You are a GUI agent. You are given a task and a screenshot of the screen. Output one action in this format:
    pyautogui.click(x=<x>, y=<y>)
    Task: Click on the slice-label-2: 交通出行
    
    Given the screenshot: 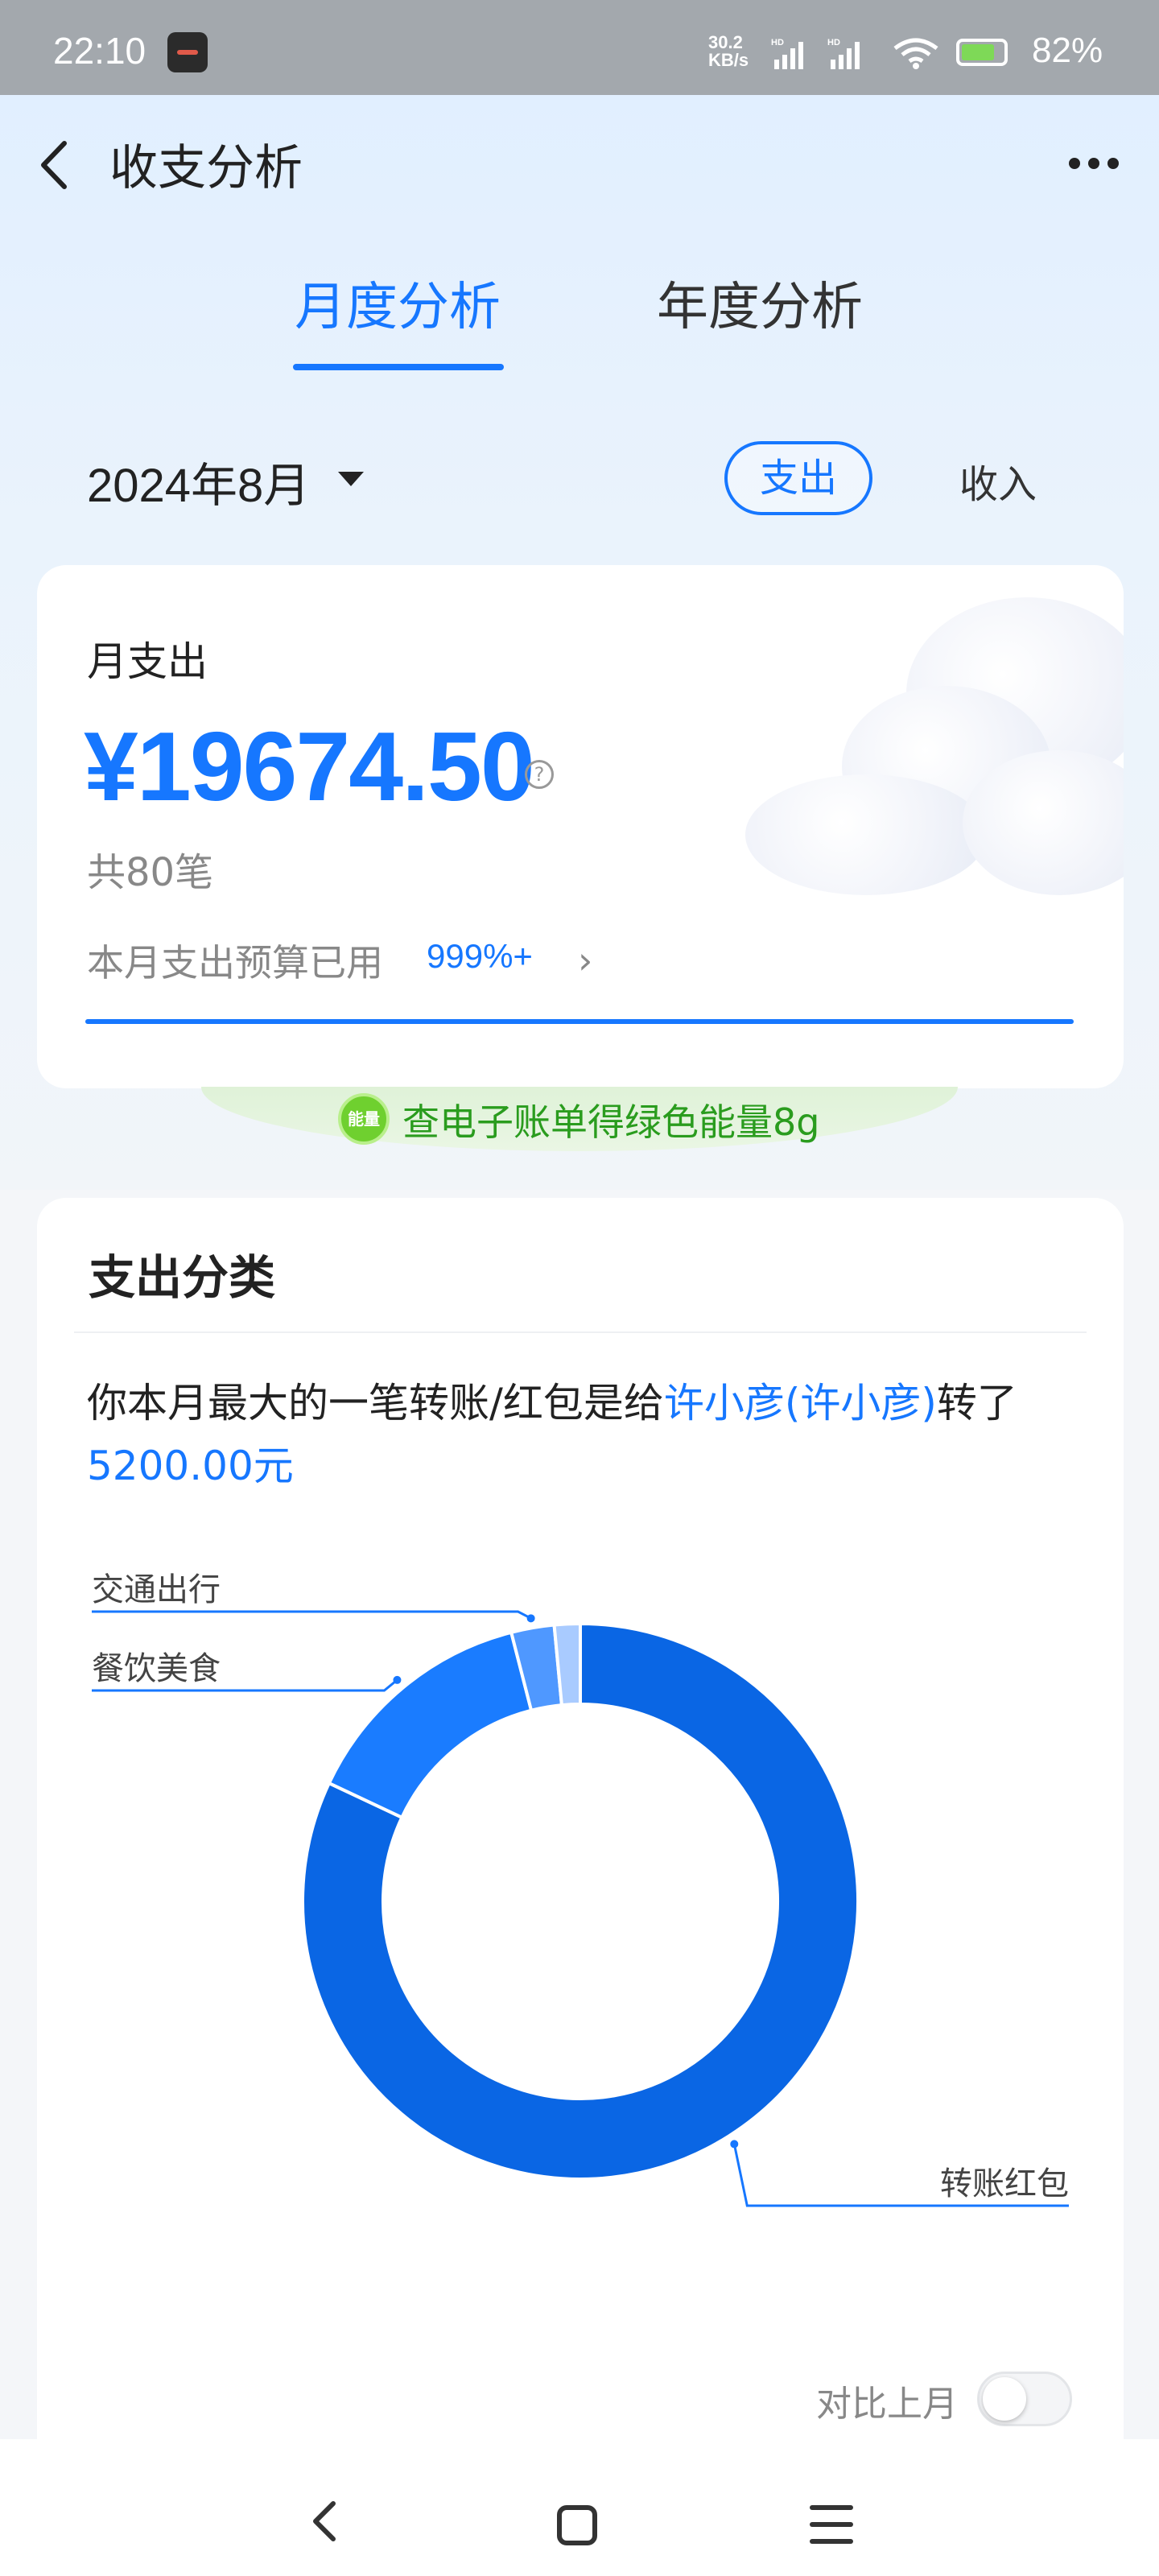 What is the action you would take?
    pyautogui.click(x=156, y=1589)
    